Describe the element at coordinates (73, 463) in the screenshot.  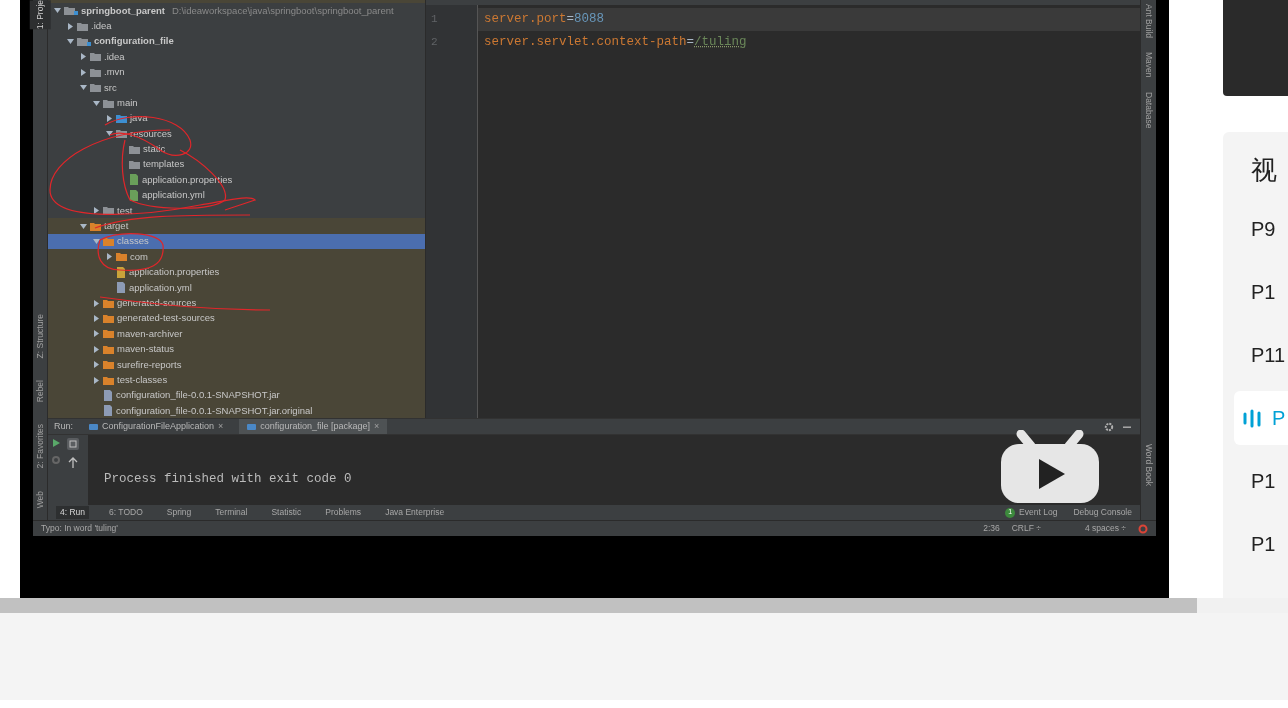
I see `up-arrow-icon` at that location.